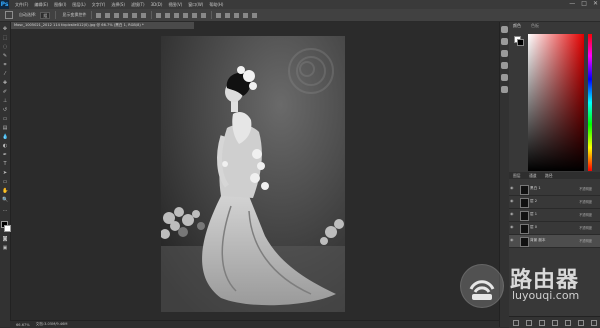 The image size is (600, 328). I want to click on document-size-info: 文档:3.05M/9.46M, so click(52, 324).